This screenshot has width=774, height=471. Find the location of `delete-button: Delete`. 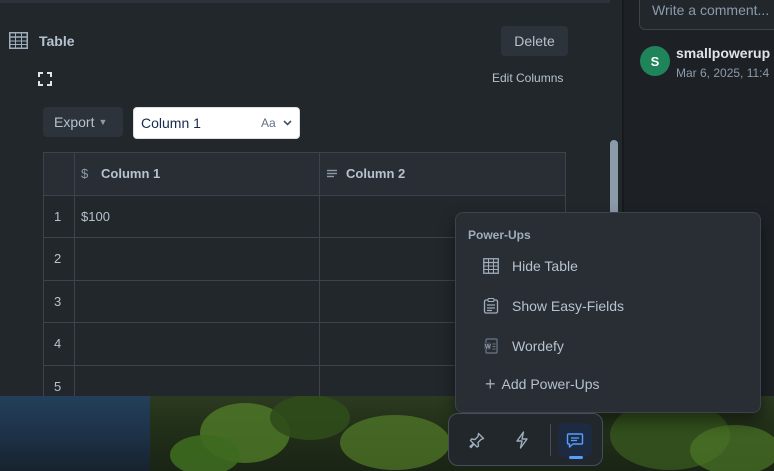

delete-button: Delete is located at coordinates (534, 41).